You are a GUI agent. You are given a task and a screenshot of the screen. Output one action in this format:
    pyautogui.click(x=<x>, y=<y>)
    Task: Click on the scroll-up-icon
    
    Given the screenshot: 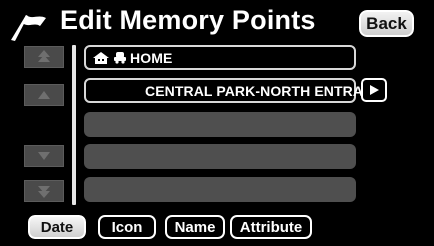 What is the action you would take?
    pyautogui.click(x=44, y=95)
    